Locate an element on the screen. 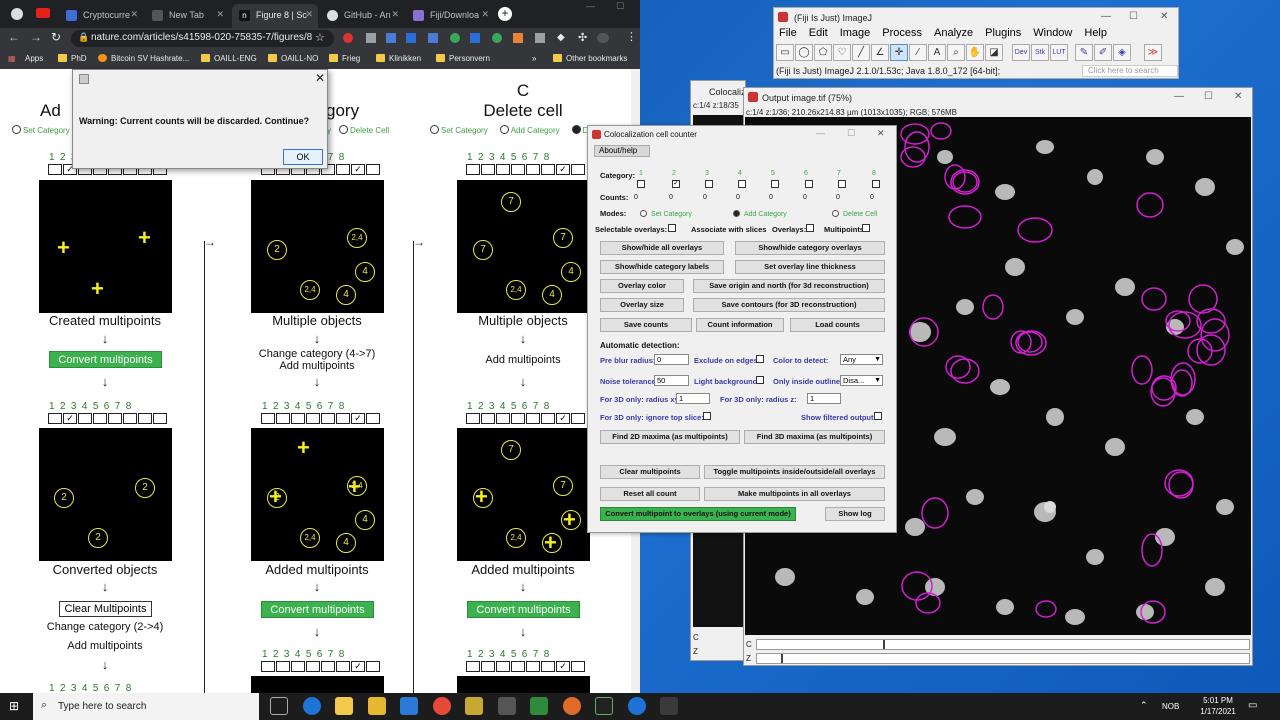  new-tab-icon: + is located at coordinates (505, 14).